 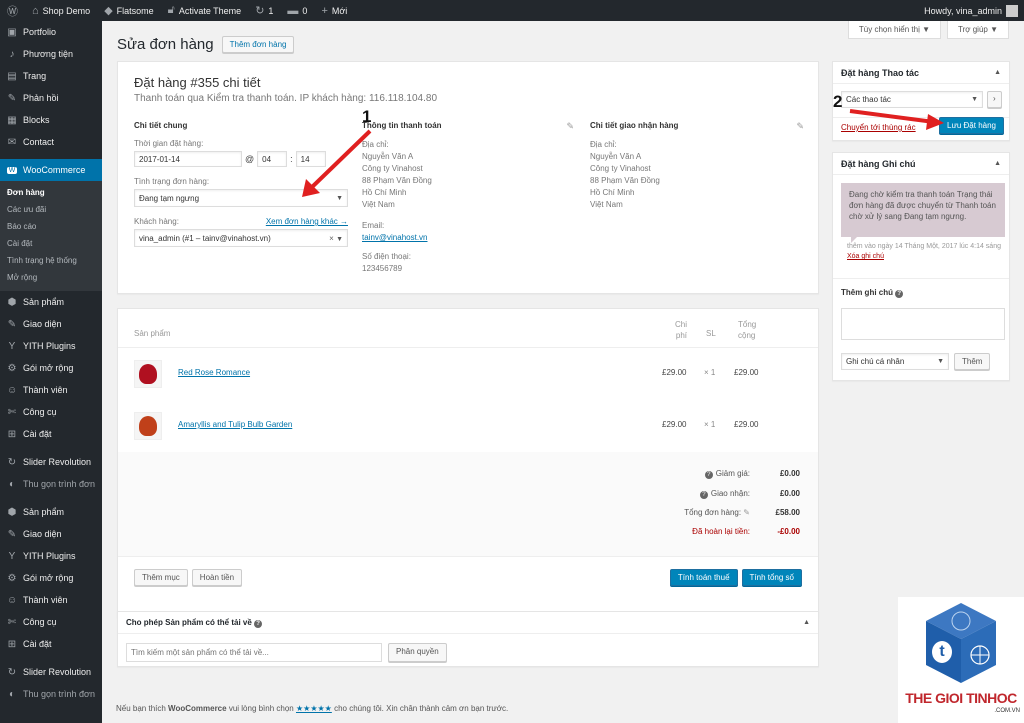 I want to click on account-menu: Howdy, vina_admin, so click(x=974, y=10).